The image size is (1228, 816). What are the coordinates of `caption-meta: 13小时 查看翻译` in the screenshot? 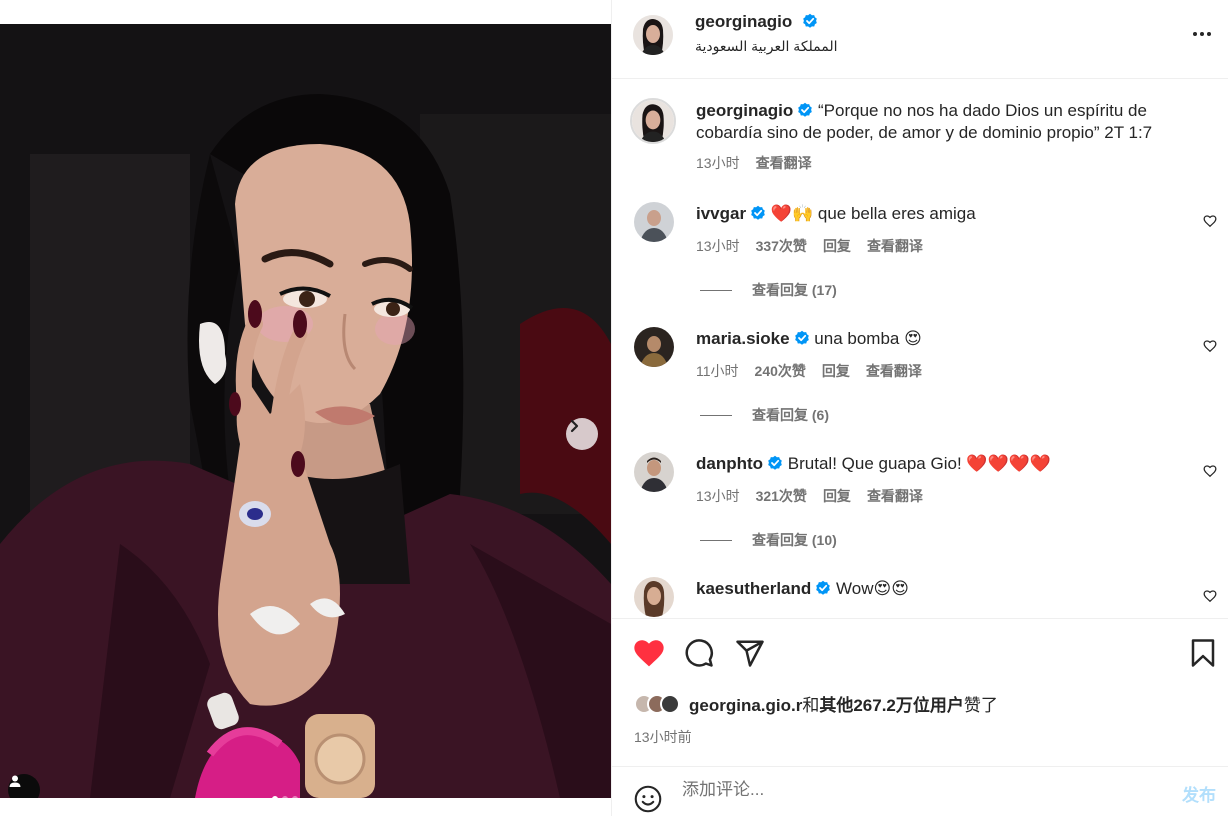 It's located at (754, 163).